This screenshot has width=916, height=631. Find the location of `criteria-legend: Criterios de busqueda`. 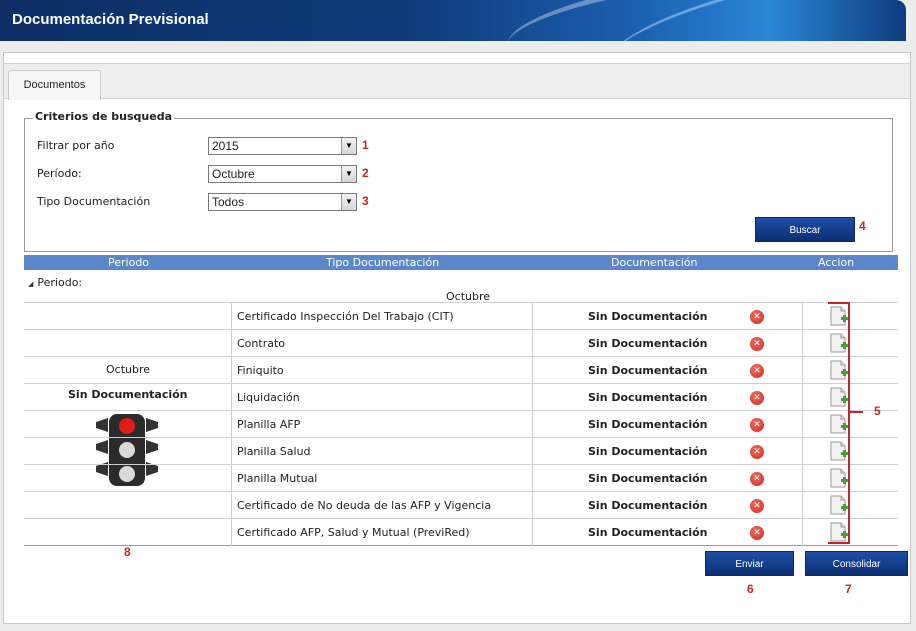

criteria-legend: Criterios de busqueda is located at coordinates (103, 116).